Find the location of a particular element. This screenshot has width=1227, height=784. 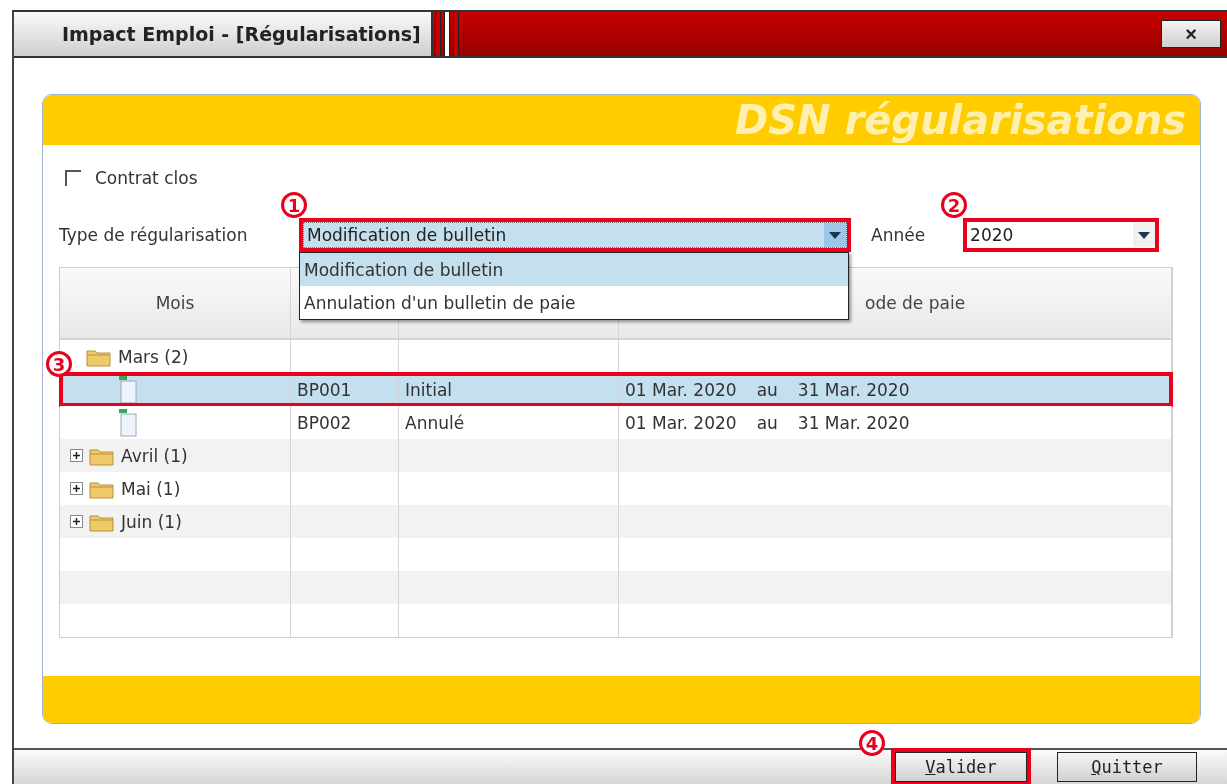

table-cell: Annulé is located at coordinates (435, 422).